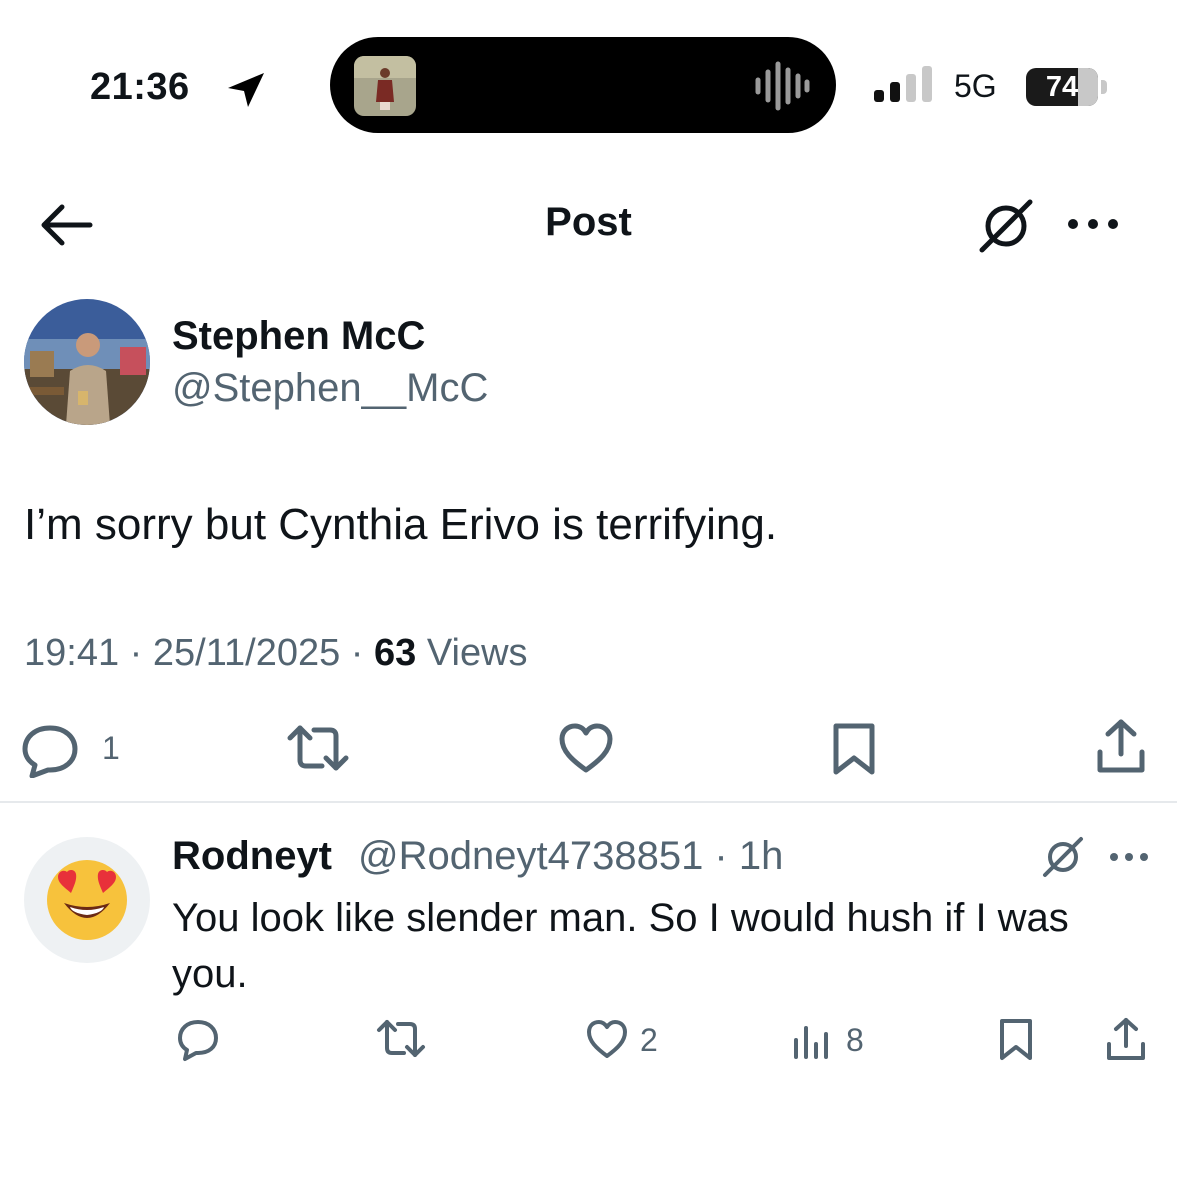 The height and width of the screenshot is (1200, 1177). I want to click on status-time: 21:36, so click(140, 87).